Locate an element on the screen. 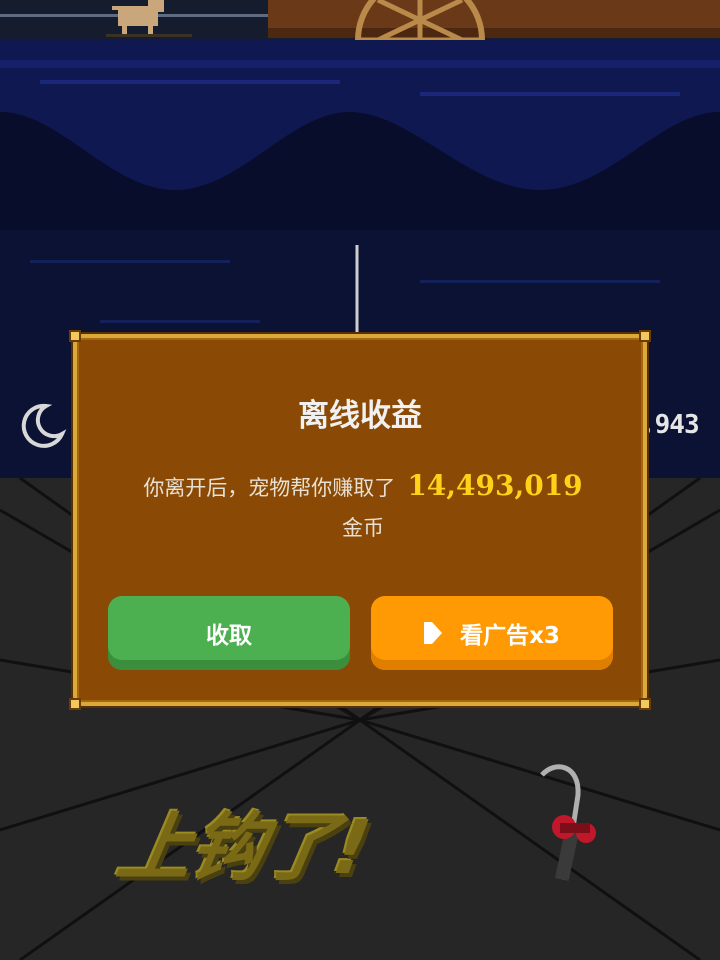 The image size is (720, 960). watch-ad-button-label: 看广告x3 is located at coordinates (510, 636).